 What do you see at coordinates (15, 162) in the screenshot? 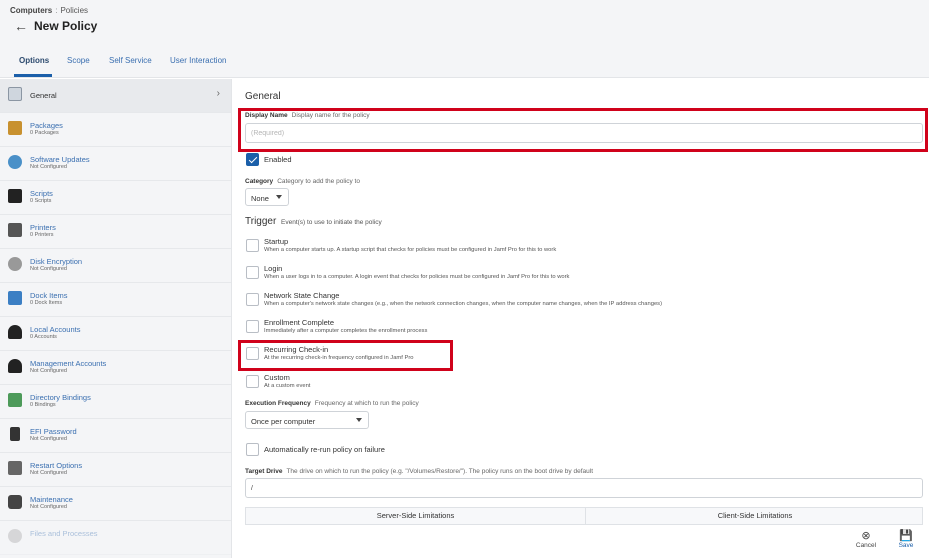
I see `software-update-icon` at bounding box center [15, 162].